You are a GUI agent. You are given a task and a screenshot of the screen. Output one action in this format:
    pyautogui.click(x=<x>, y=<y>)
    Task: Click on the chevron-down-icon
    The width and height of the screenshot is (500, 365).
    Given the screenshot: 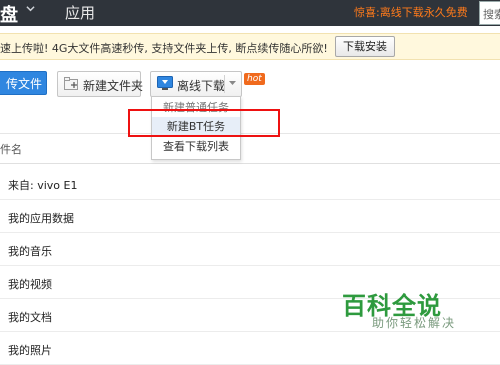 What is the action you would take?
    pyautogui.click(x=30, y=8)
    